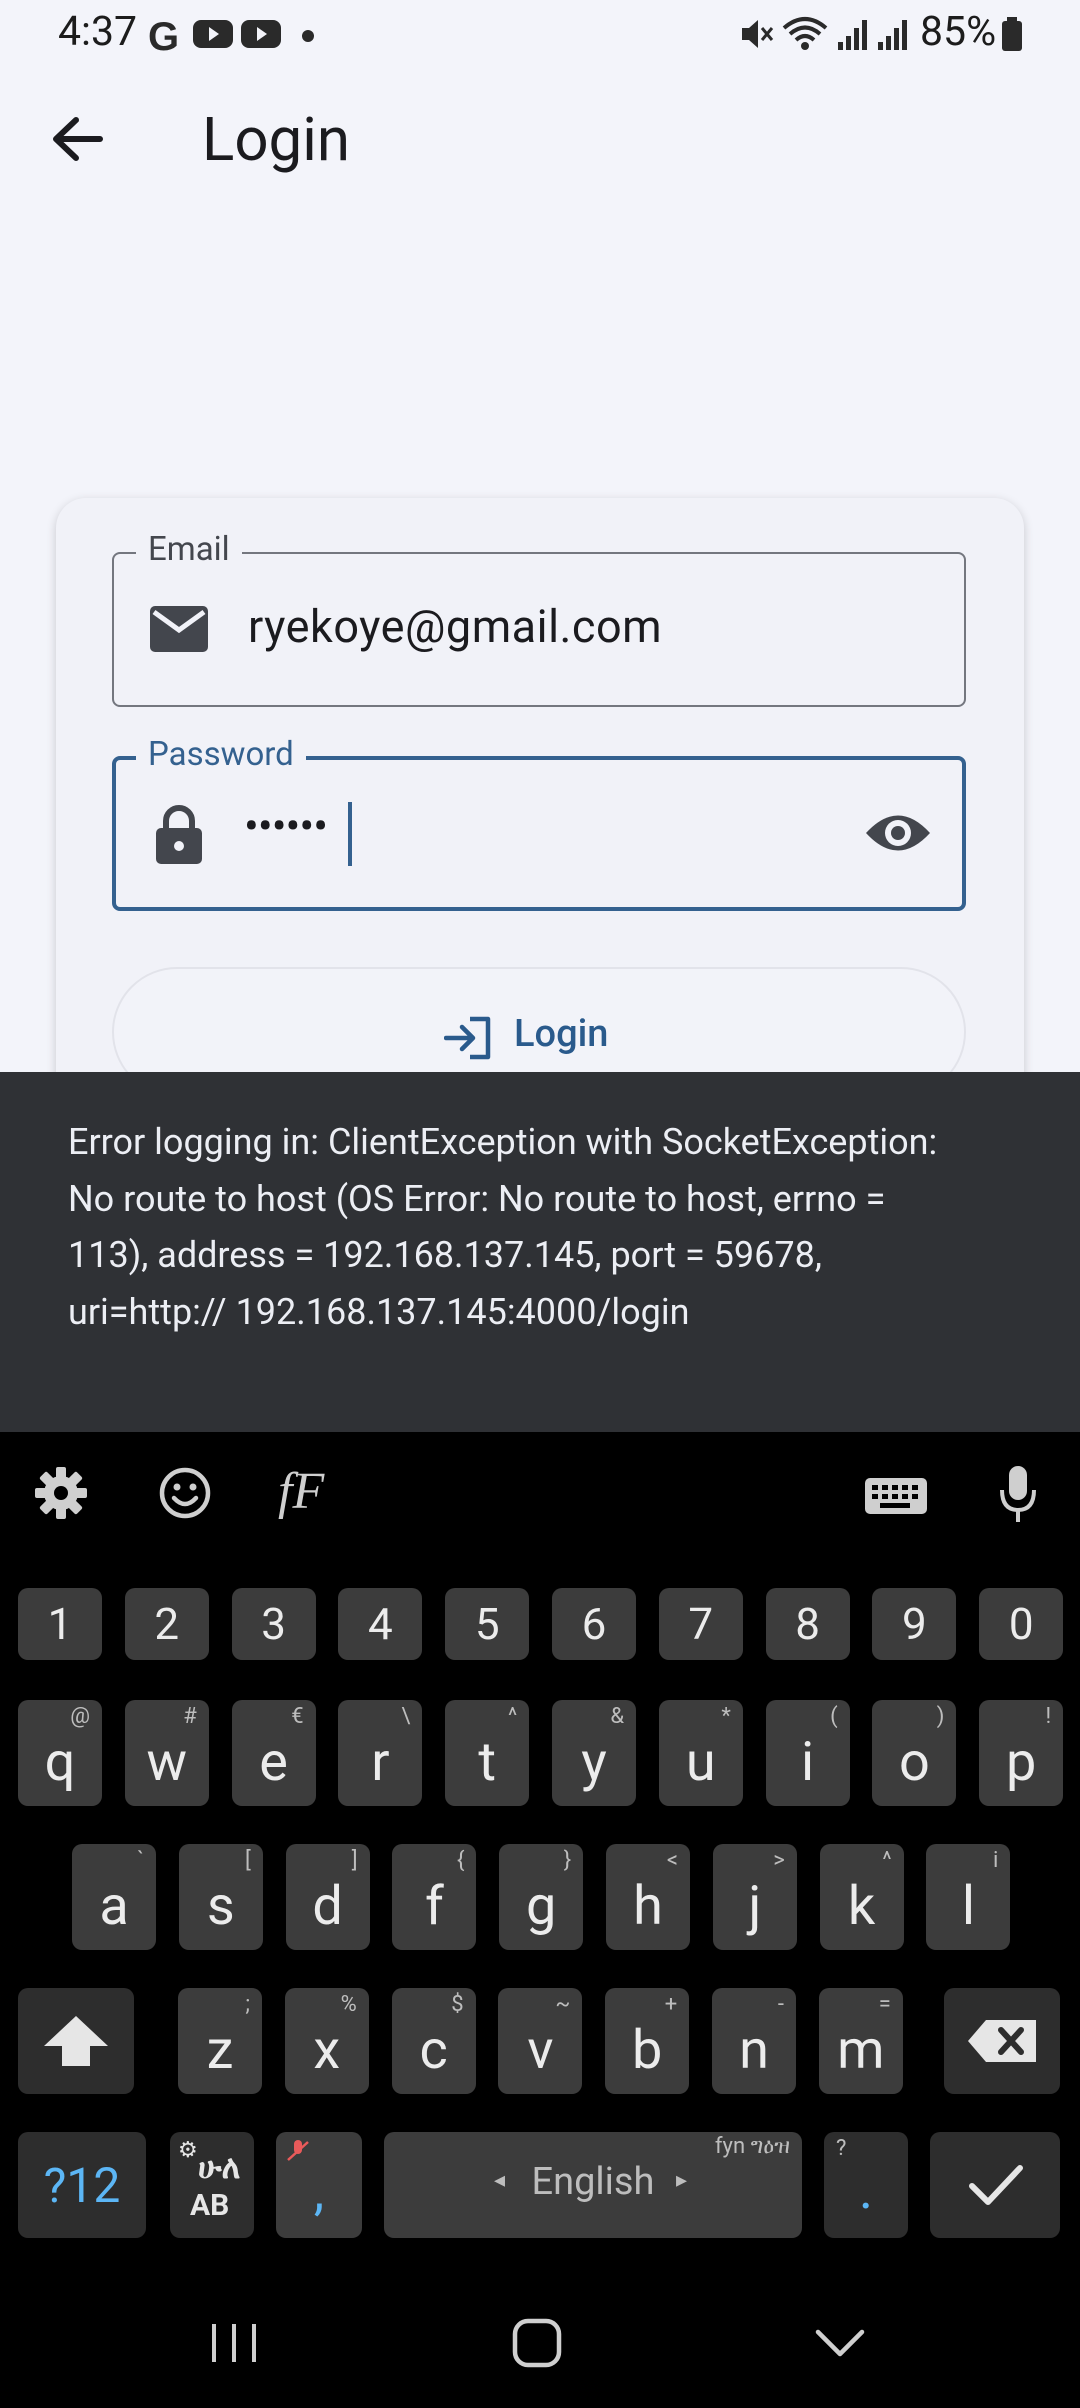  I want to click on key-7: 7, so click(700, 1624).